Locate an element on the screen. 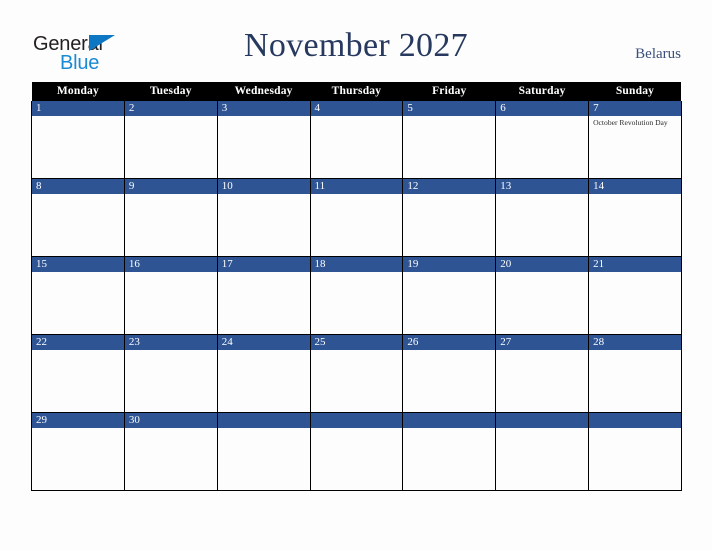  day-cell-inner: 5 is located at coordinates (449, 139).